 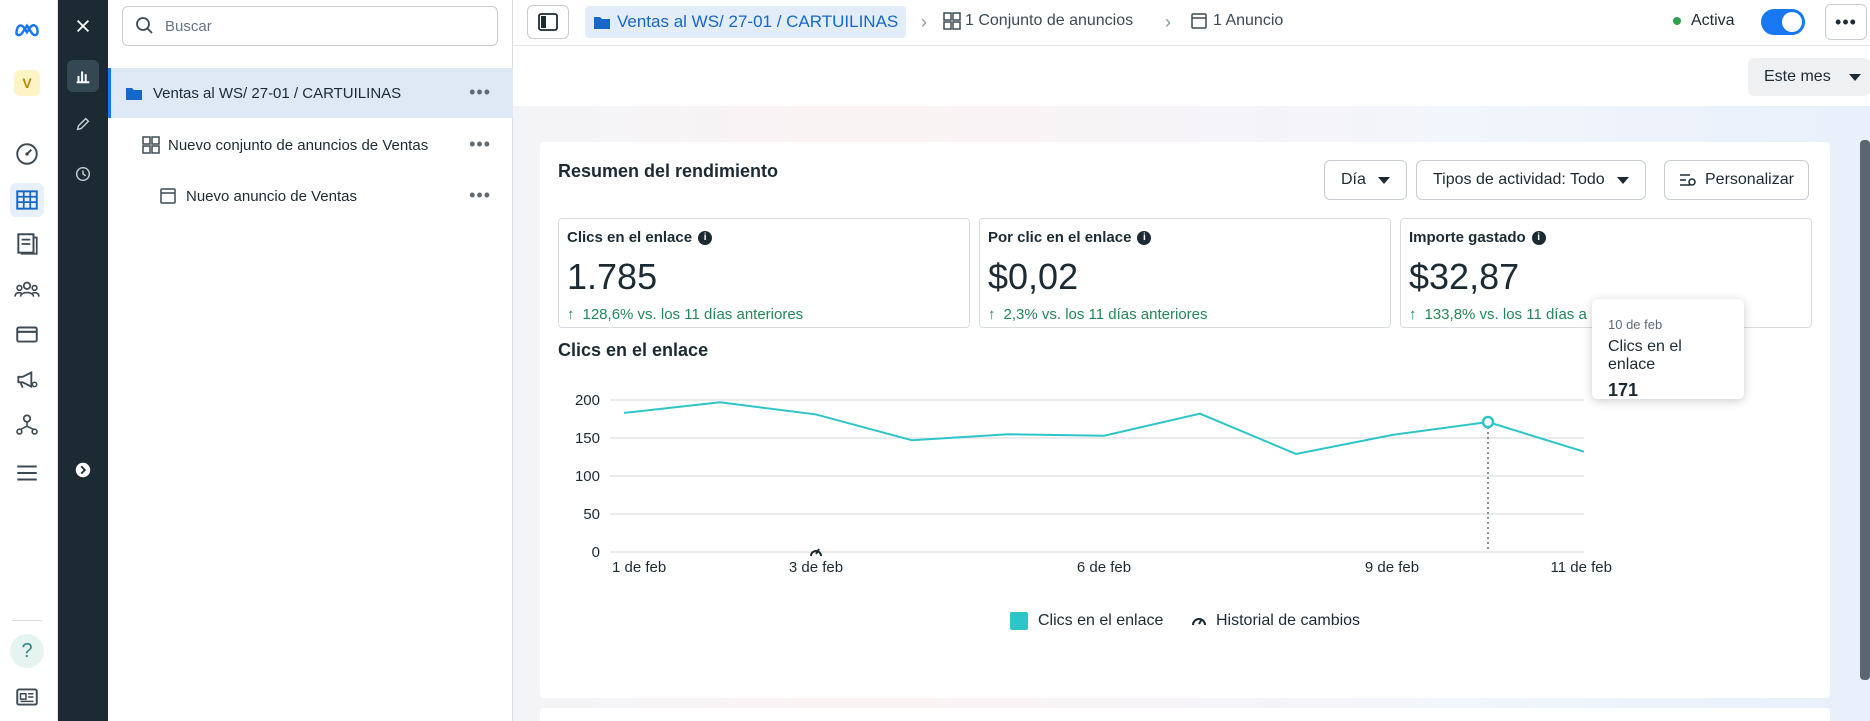 I want to click on toggle-panel-button, so click(x=548, y=22).